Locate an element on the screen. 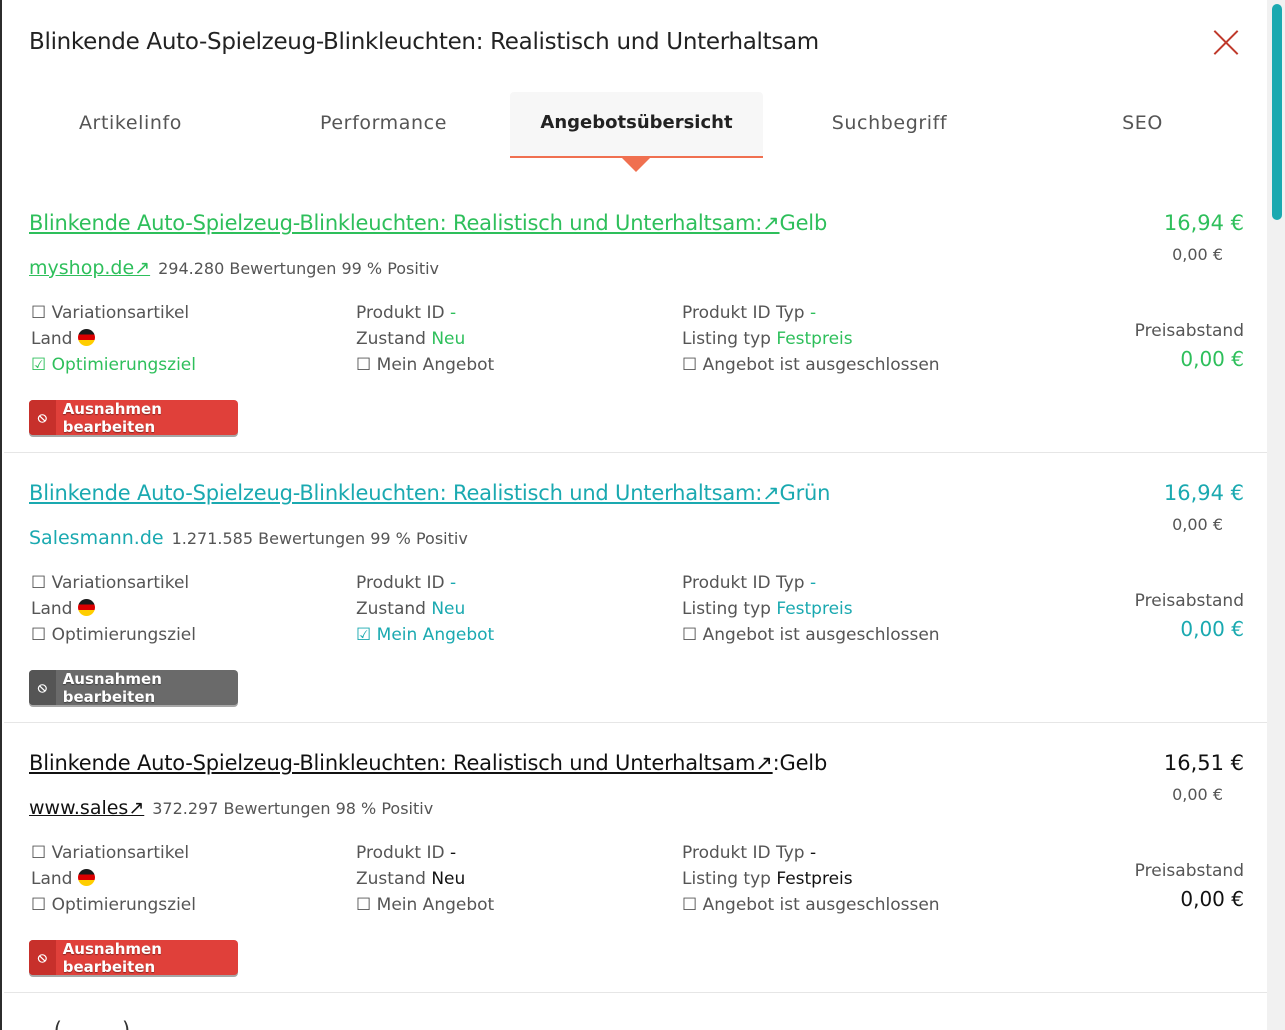  my-offer-checkbox: ☑ Mein Angebot is located at coordinates (425, 635).